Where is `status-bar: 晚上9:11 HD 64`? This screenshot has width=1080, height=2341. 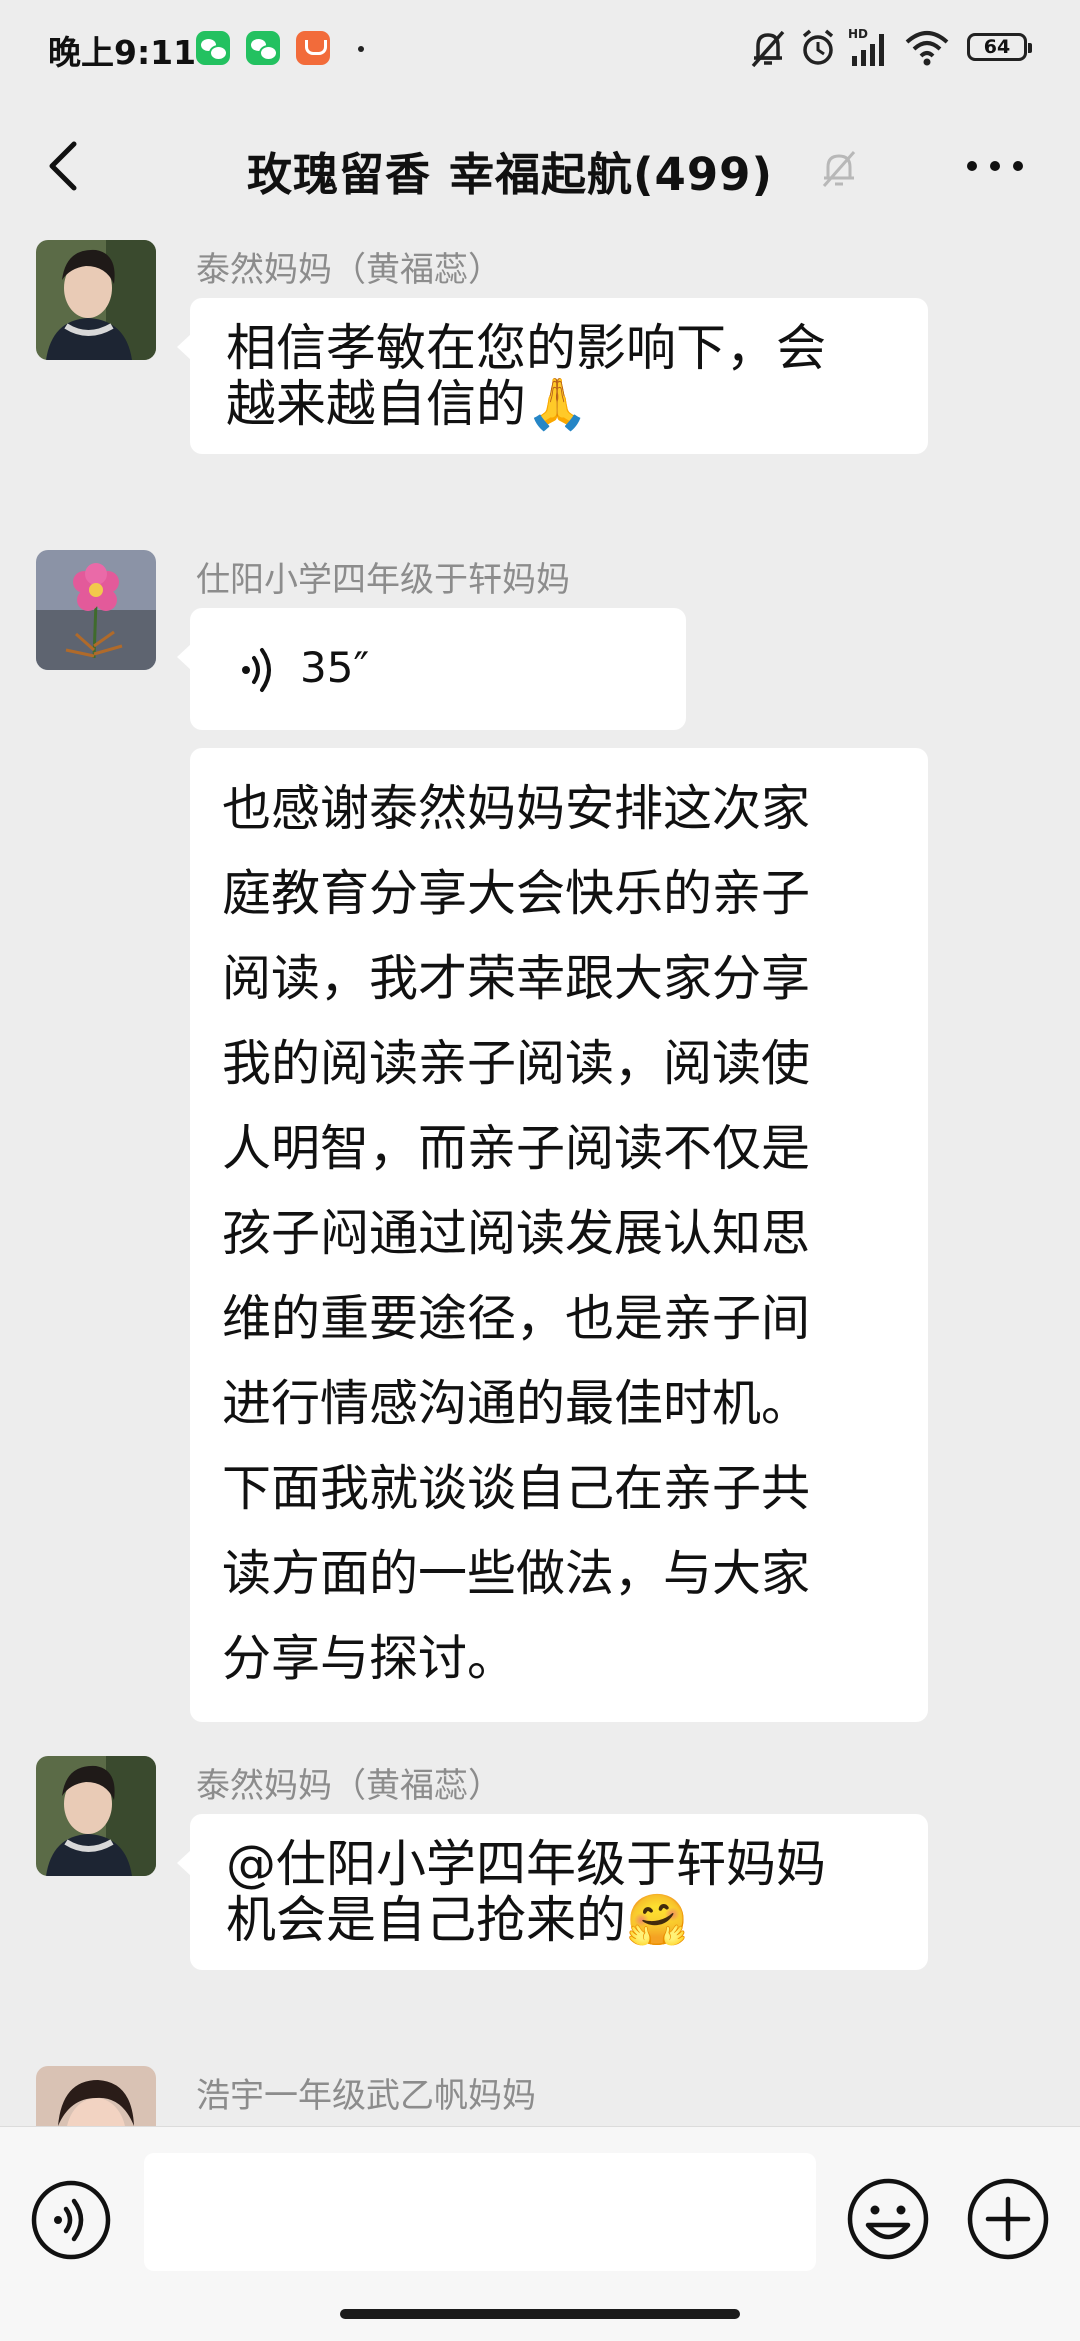 status-bar: 晚上9:11 HD 64 is located at coordinates (540, 48).